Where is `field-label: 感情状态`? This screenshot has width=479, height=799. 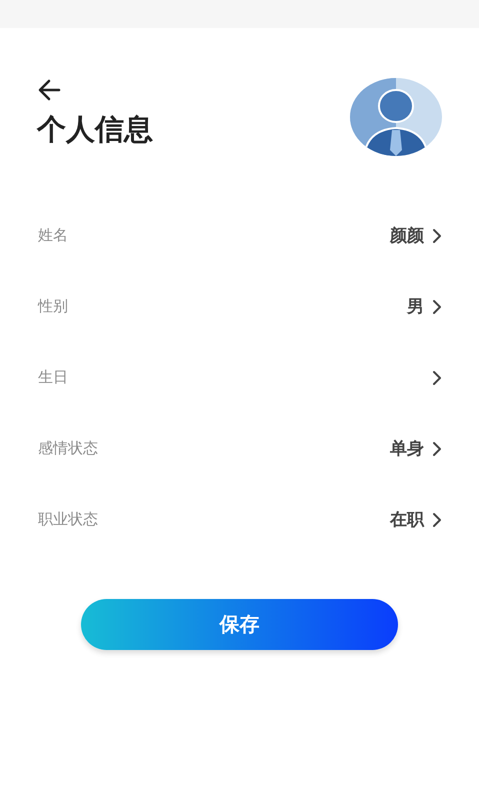 field-label: 感情状态 is located at coordinates (68, 448).